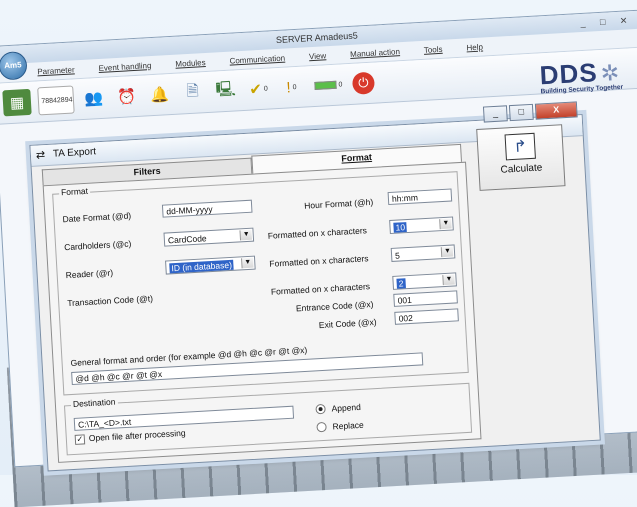 The height and width of the screenshot is (507, 637). I want to click on date-format-label: Date Format (@d), so click(97, 217).